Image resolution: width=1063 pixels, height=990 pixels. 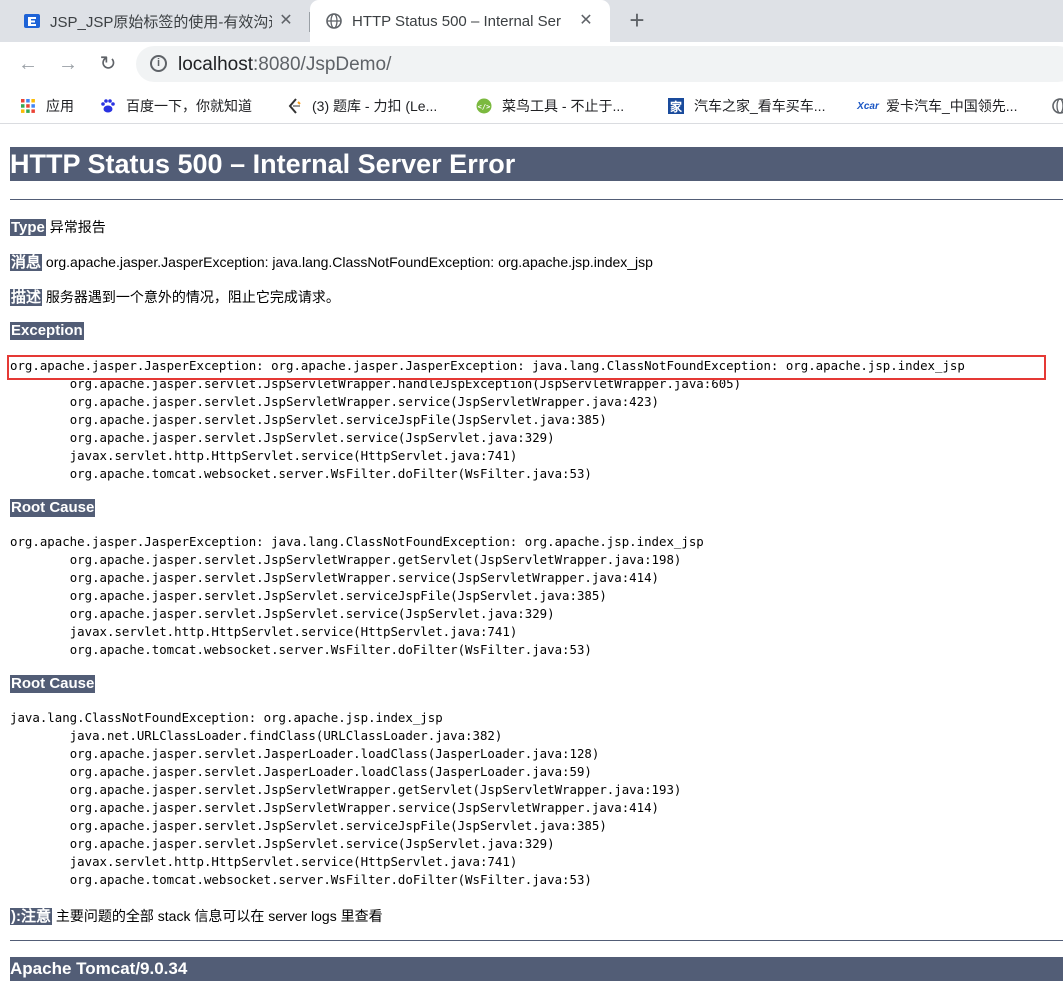 What do you see at coordinates (28, 106) in the screenshot?
I see `apps-grid-icon` at bounding box center [28, 106].